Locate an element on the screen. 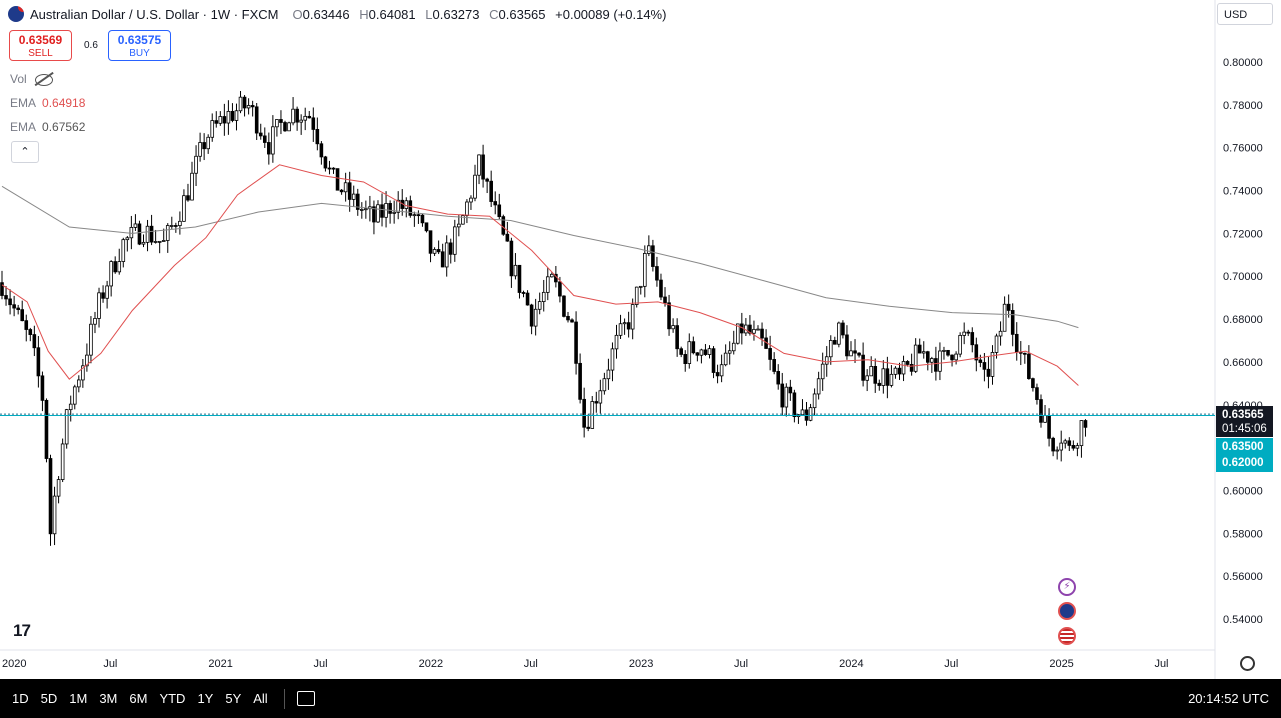 The height and width of the screenshot is (718, 1281). open-label: O is located at coordinates (297, 14).